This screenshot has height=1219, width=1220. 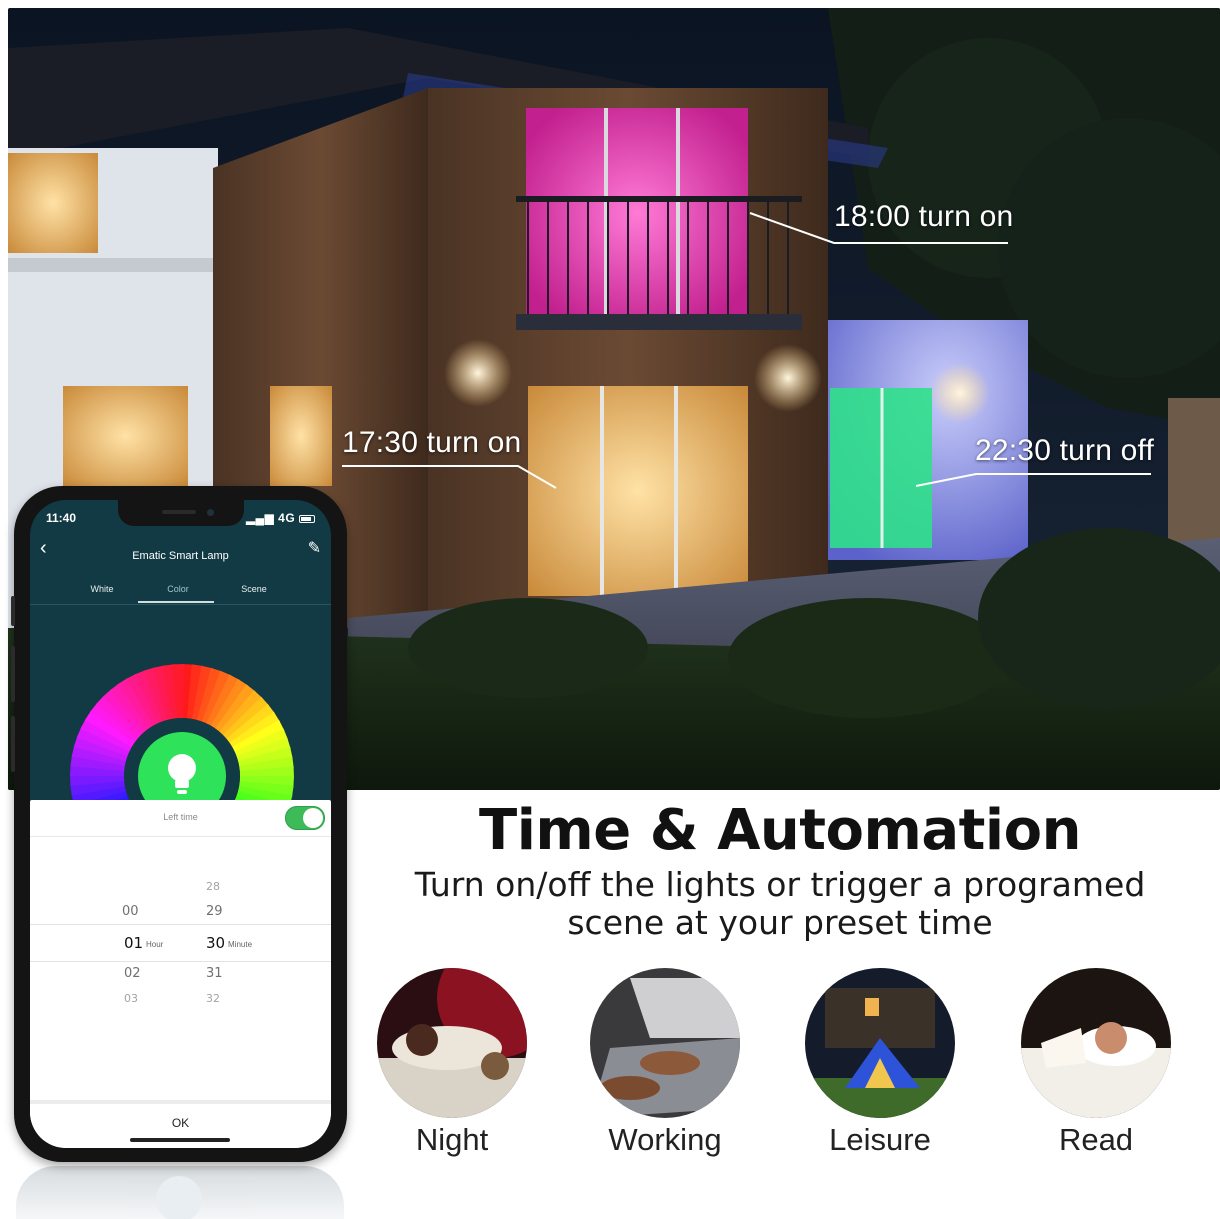 What do you see at coordinates (665, 1139) in the screenshot?
I see `mode-label: Working` at bounding box center [665, 1139].